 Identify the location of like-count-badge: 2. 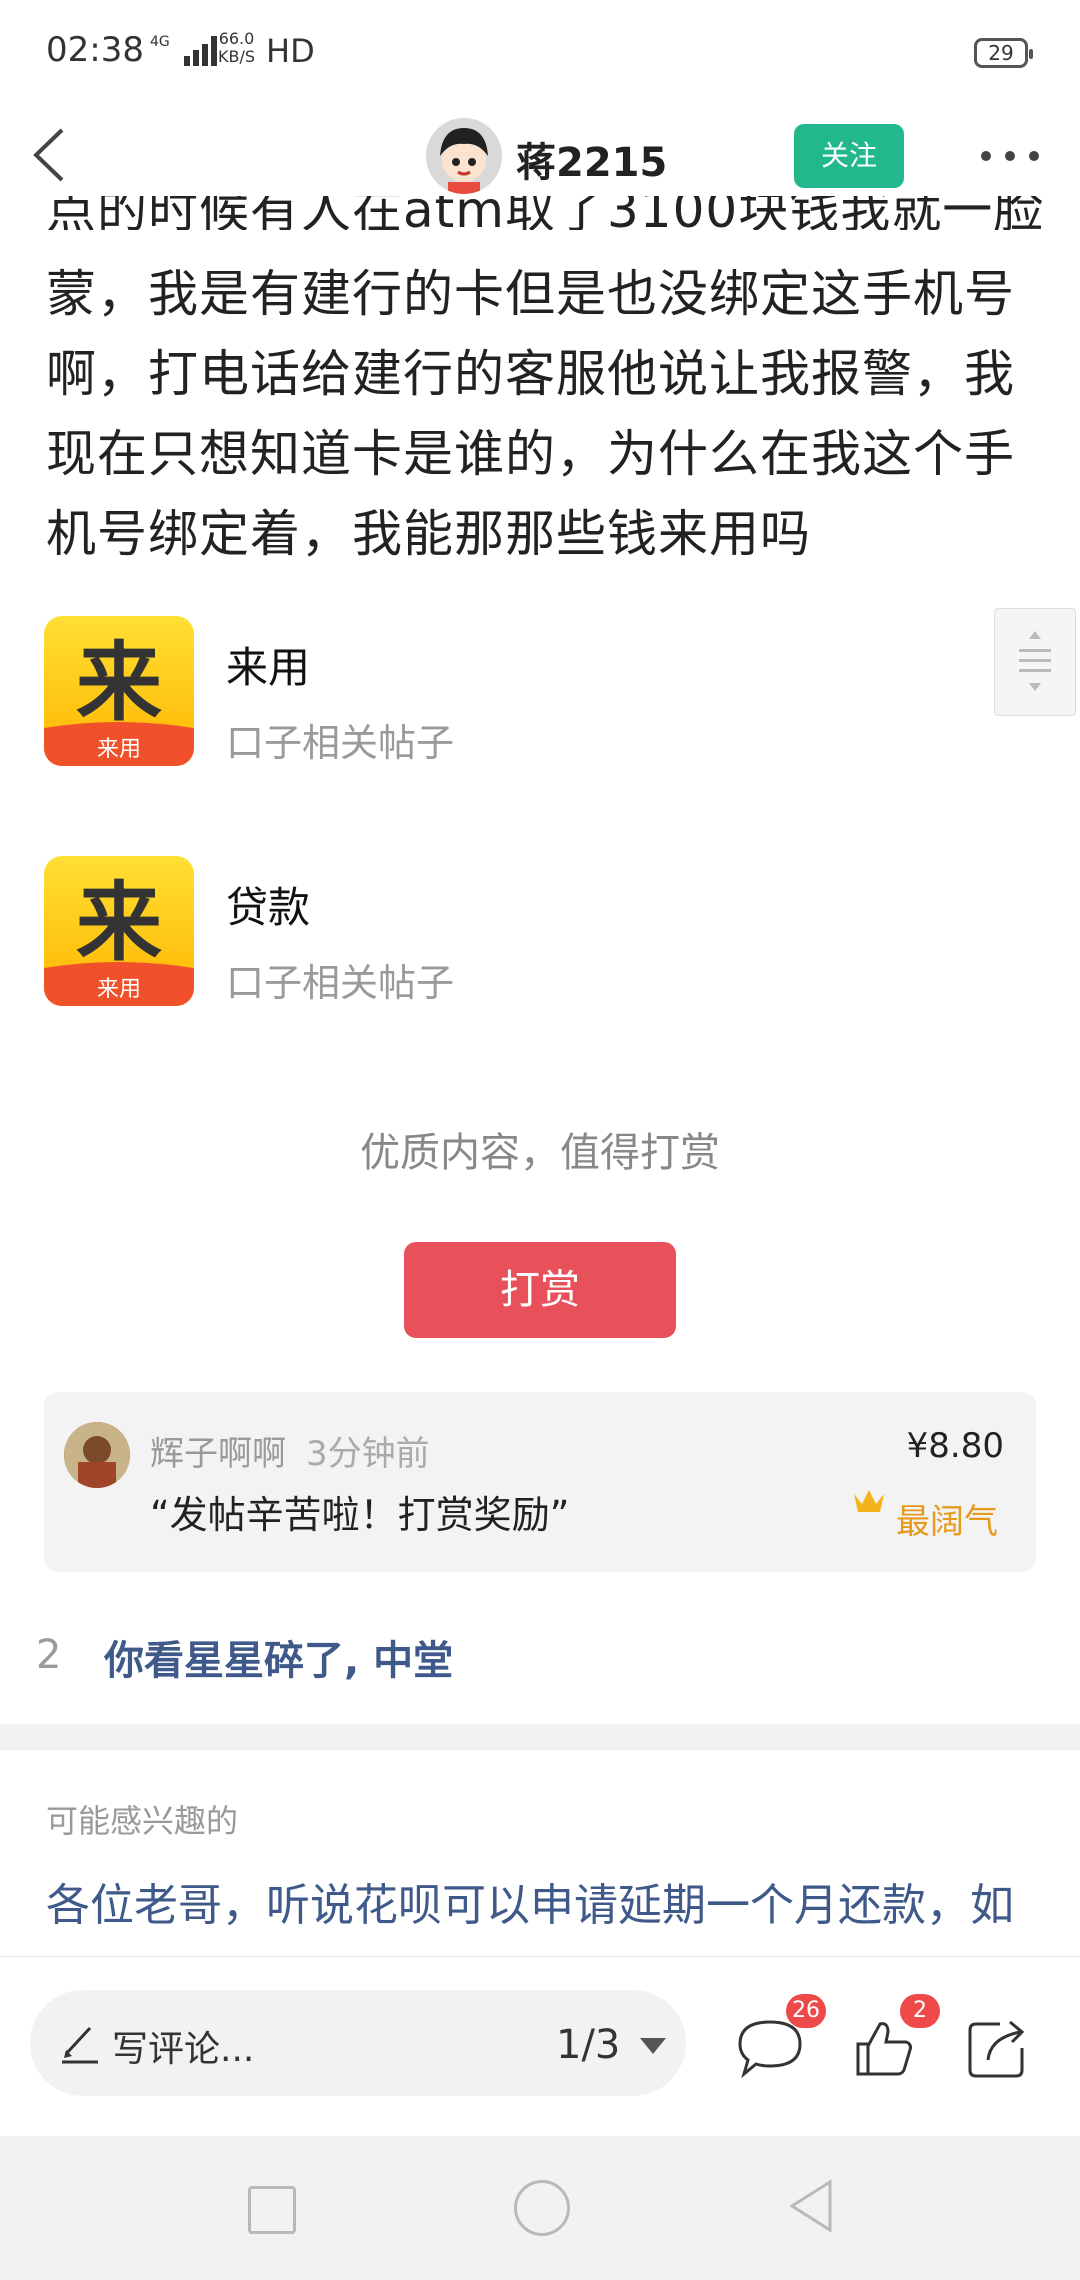
(920, 2011).